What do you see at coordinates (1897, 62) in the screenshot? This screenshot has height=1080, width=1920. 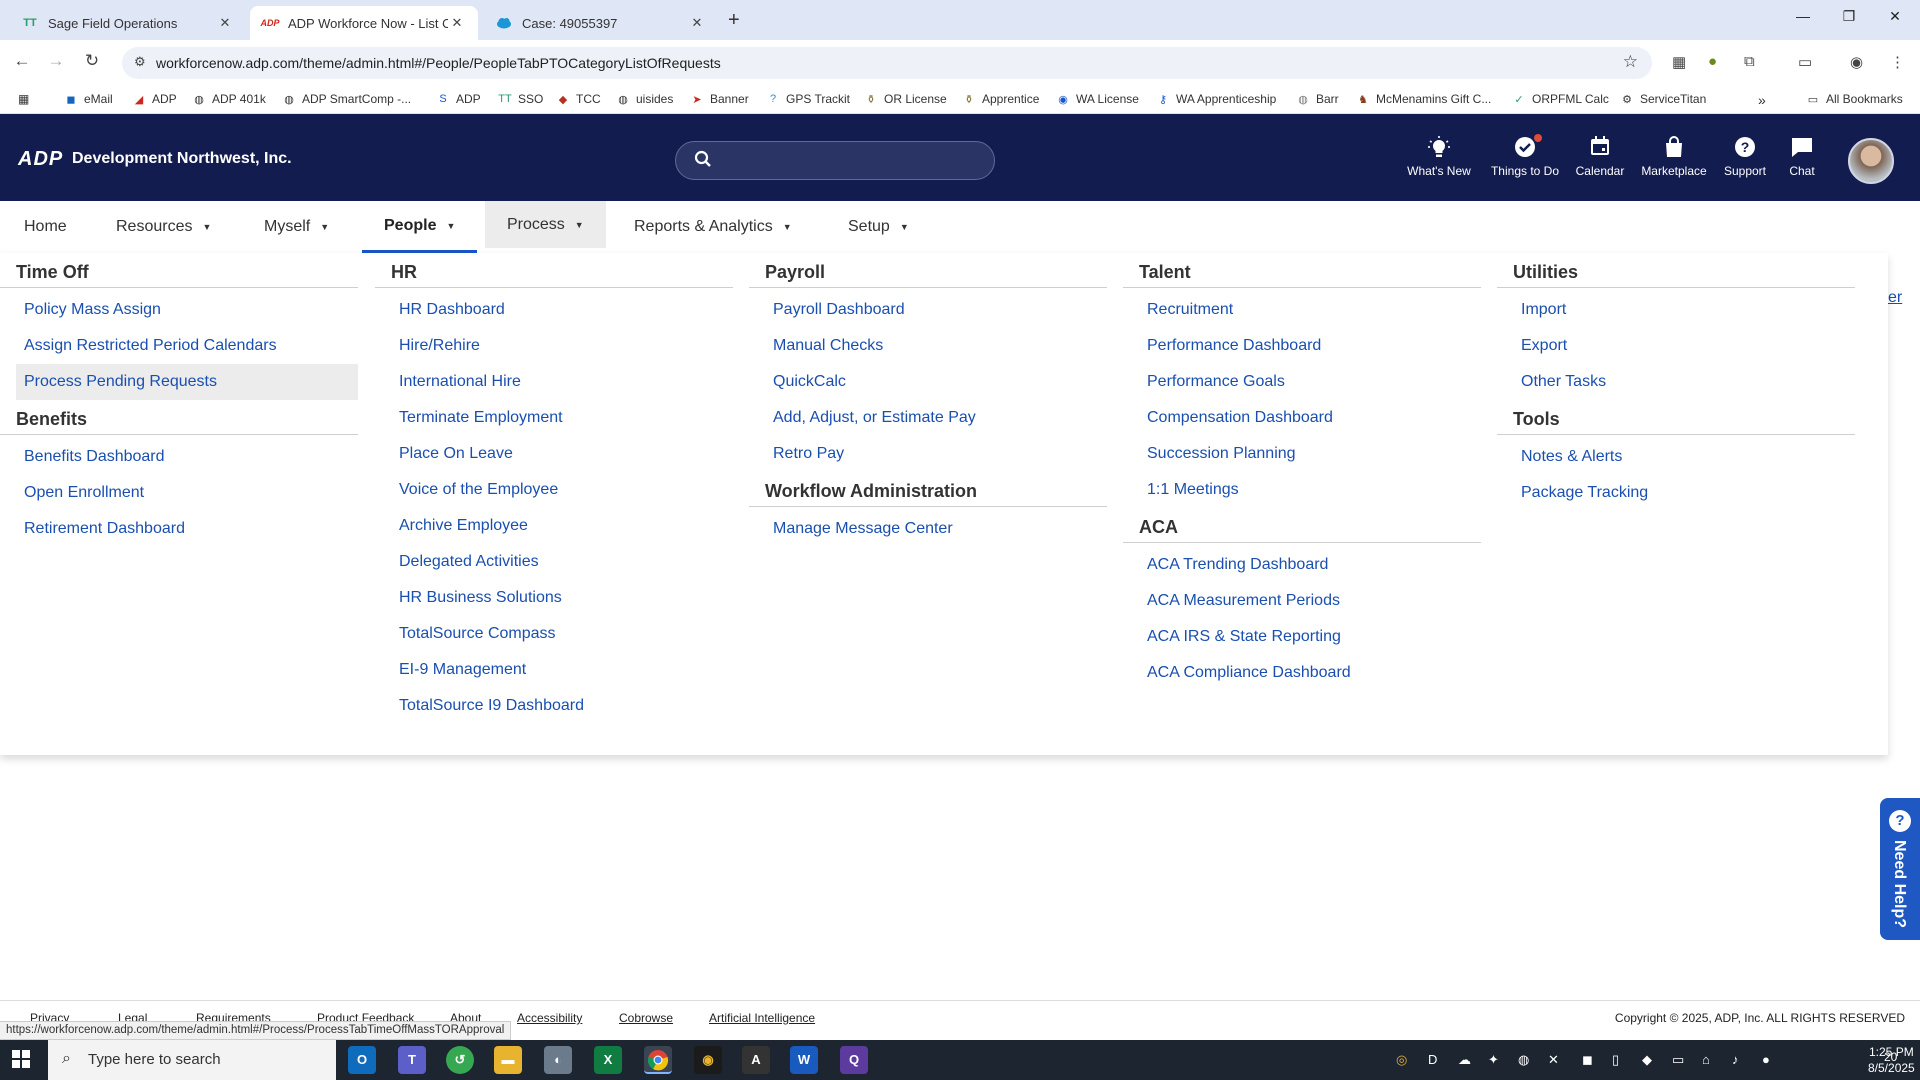 I see `menu-kebab-icon: ⋮` at bounding box center [1897, 62].